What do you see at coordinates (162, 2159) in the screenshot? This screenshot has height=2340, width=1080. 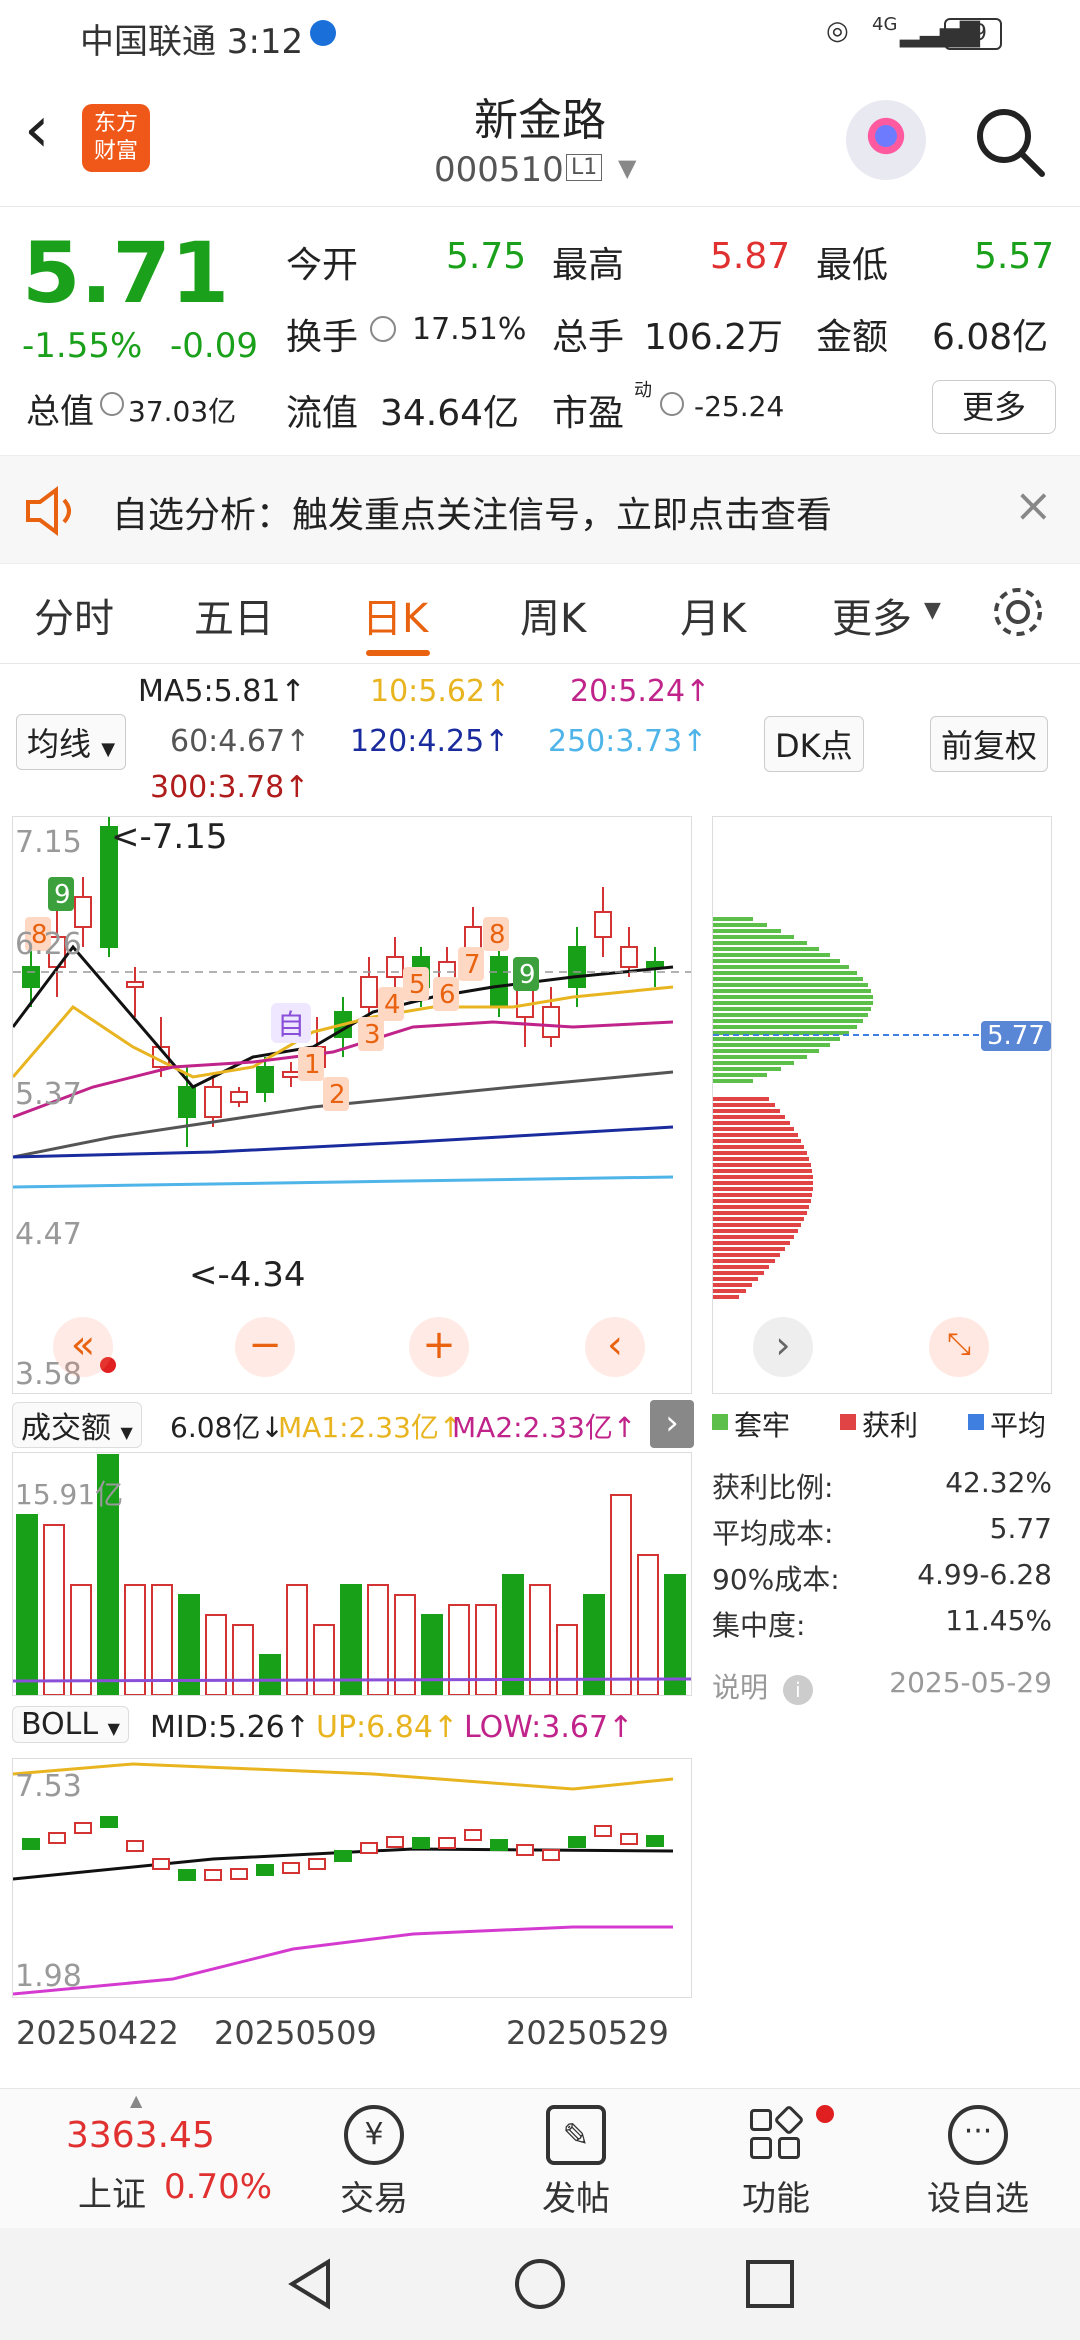 I see `index-ticker: ▲ 3363.45 上证 0.70%` at bounding box center [162, 2159].